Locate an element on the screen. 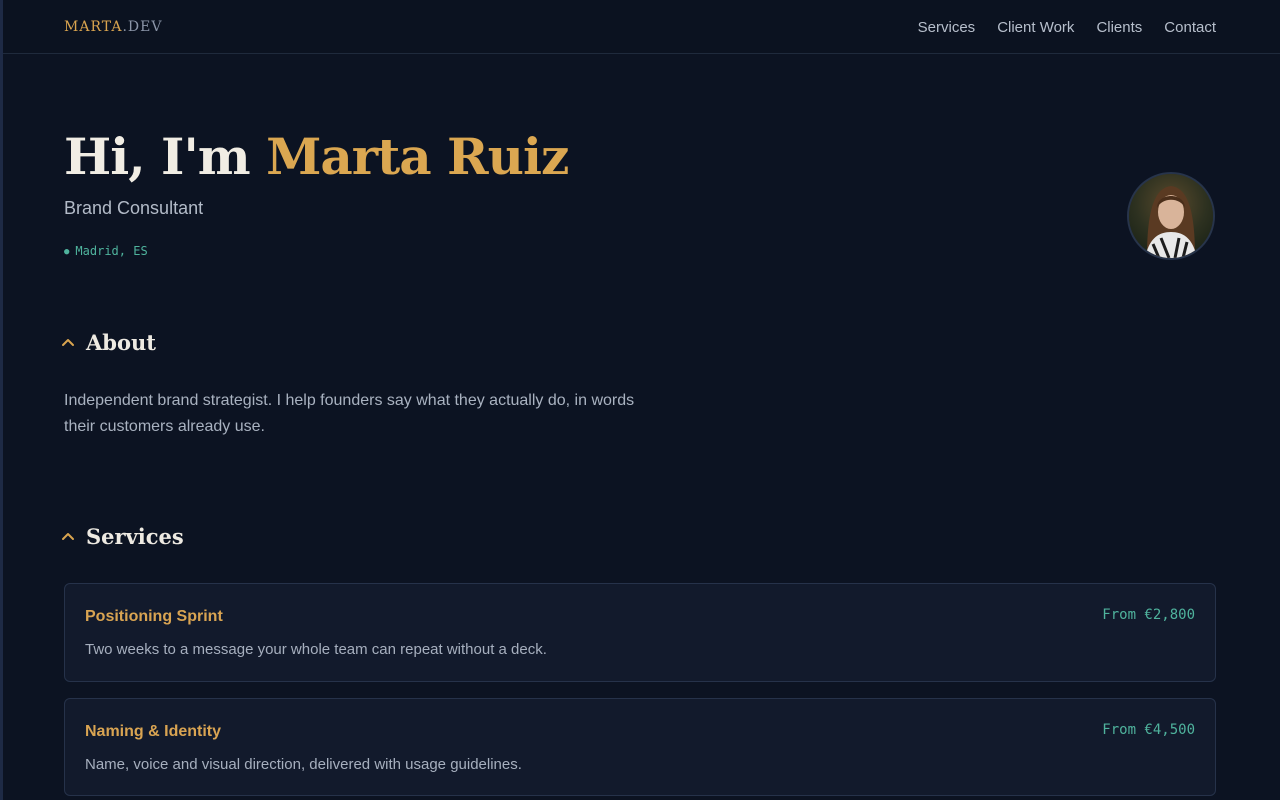  service-price: From €2,800 is located at coordinates (1148, 615).